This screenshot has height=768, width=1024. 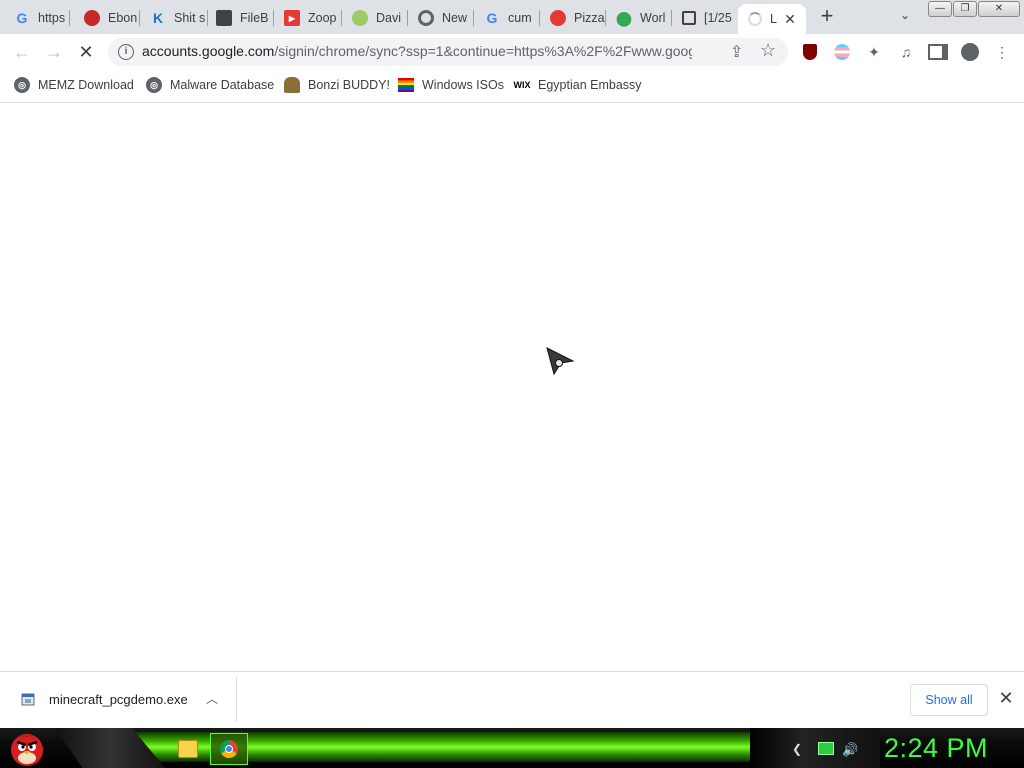 I want to click on tab-0: G https, so click(x=37, y=18).